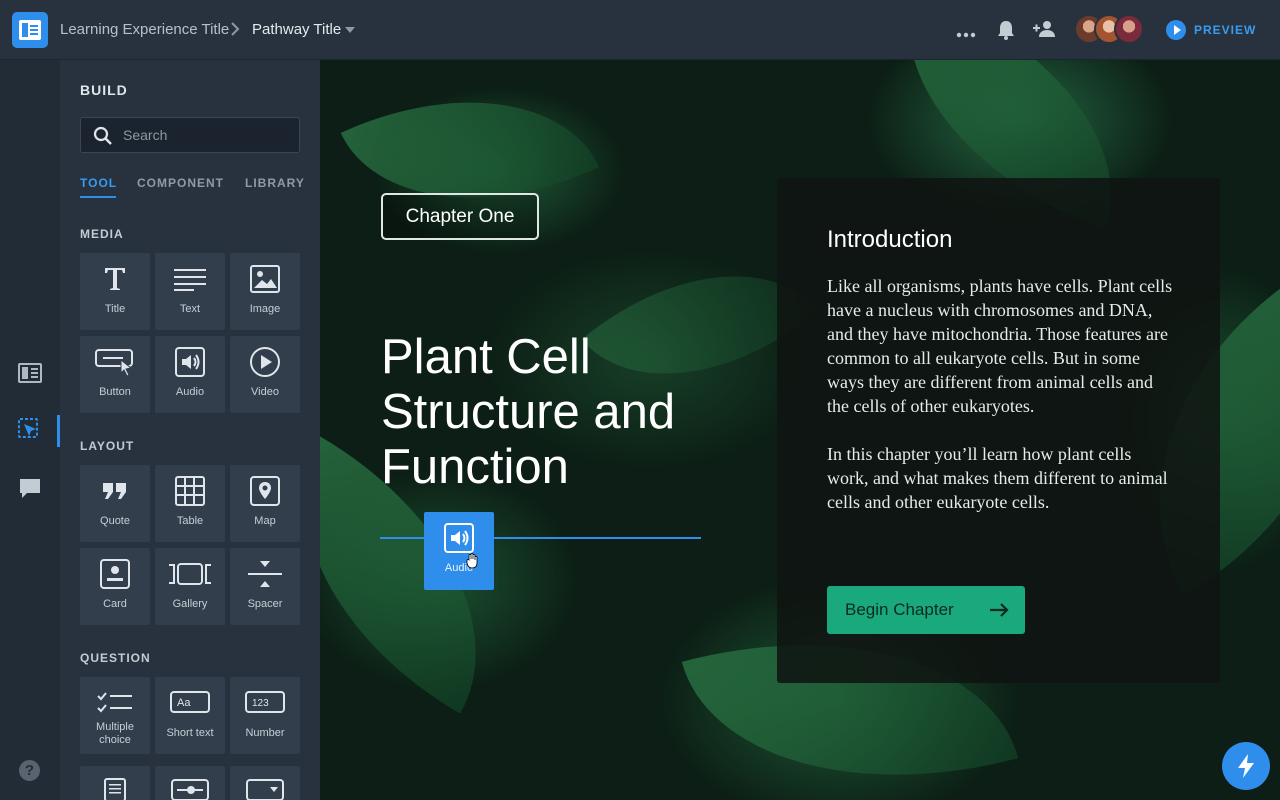 This screenshot has height=800, width=1280. I want to click on tile-label: Card, so click(115, 604).